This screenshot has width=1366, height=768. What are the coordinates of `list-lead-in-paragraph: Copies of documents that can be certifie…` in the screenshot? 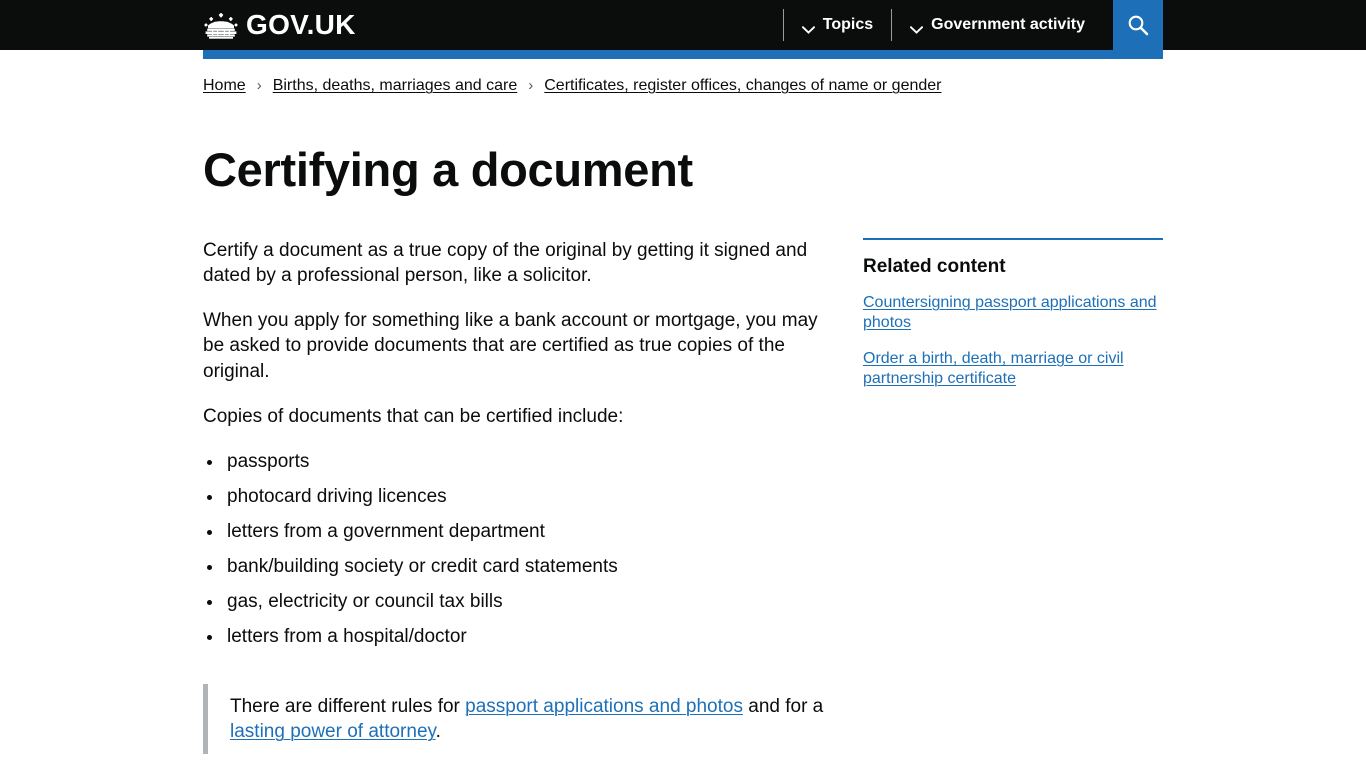 It's located at (413, 416).